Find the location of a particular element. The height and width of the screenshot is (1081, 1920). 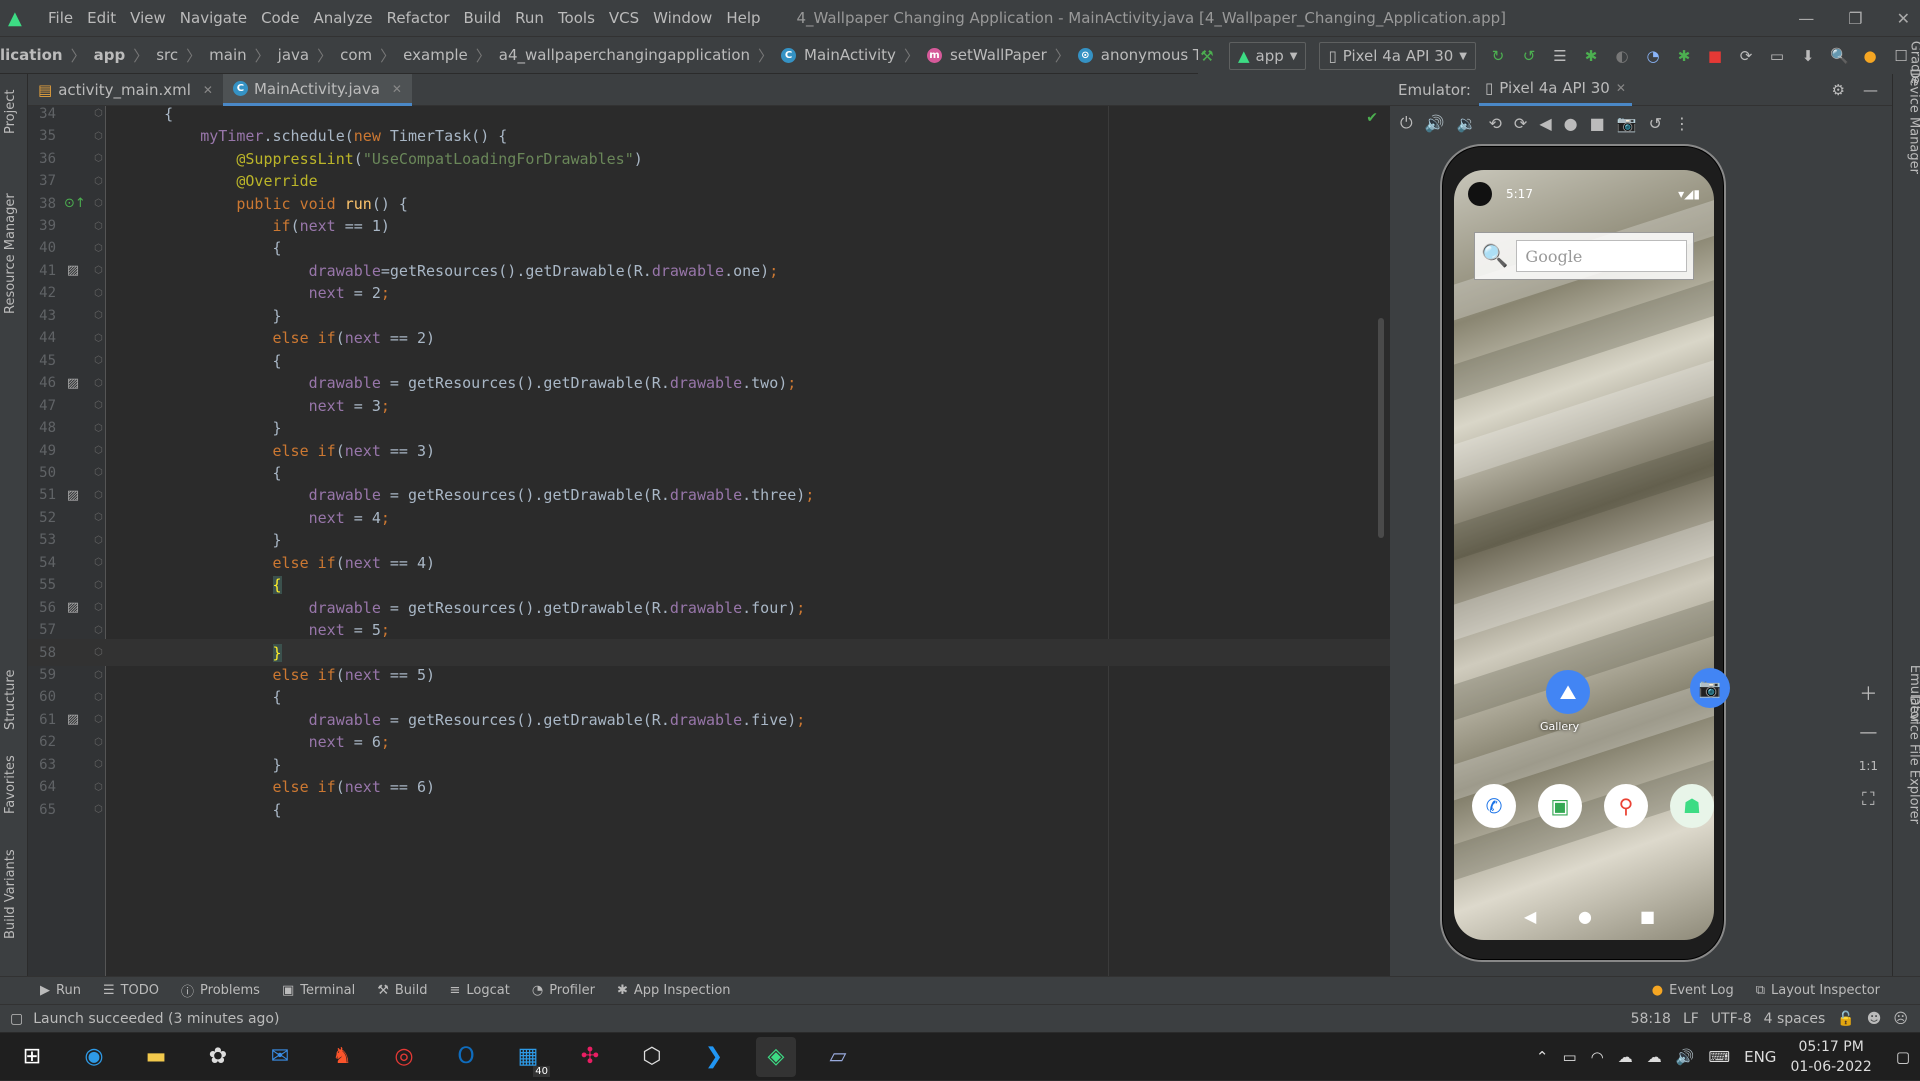

google-search-widget: 🔍 Google is located at coordinates (1584, 256).